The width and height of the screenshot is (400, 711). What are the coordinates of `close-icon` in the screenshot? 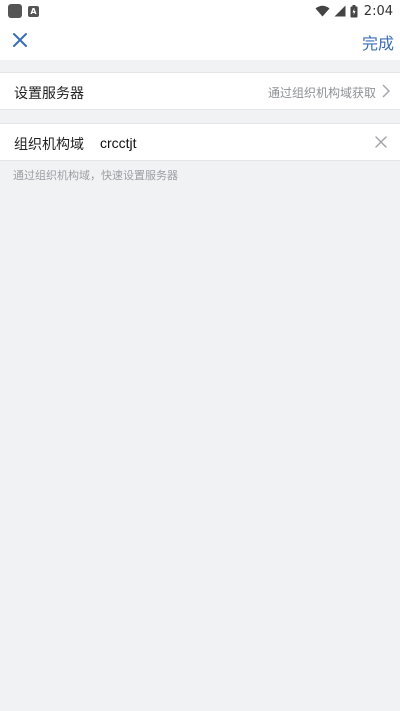 It's located at (20, 40).